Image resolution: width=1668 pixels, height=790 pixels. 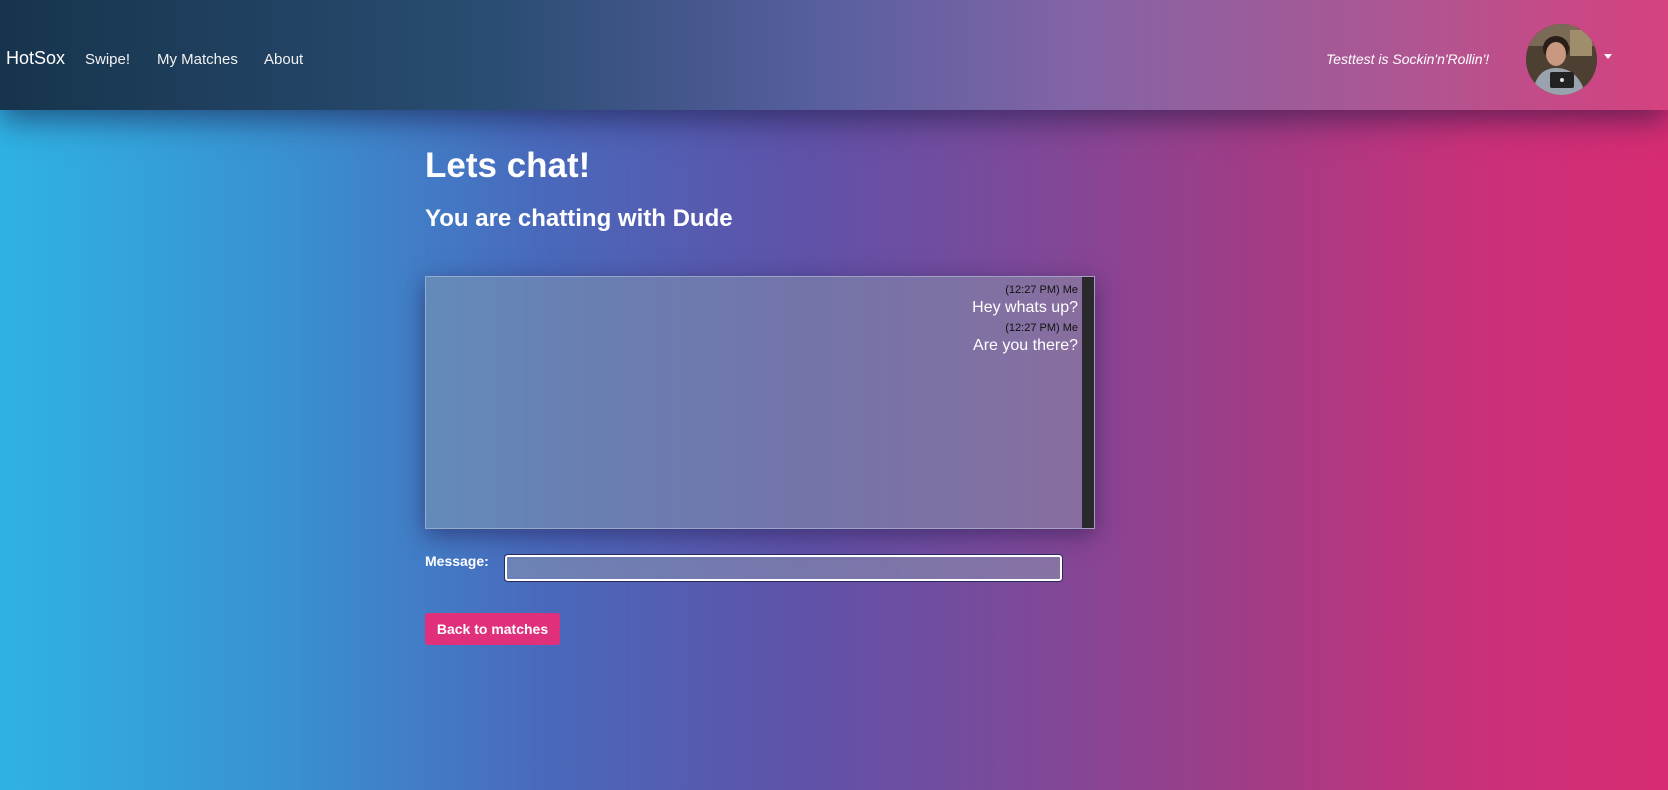 I want to click on brand-logo-link: HotSox, so click(x=35, y=58).